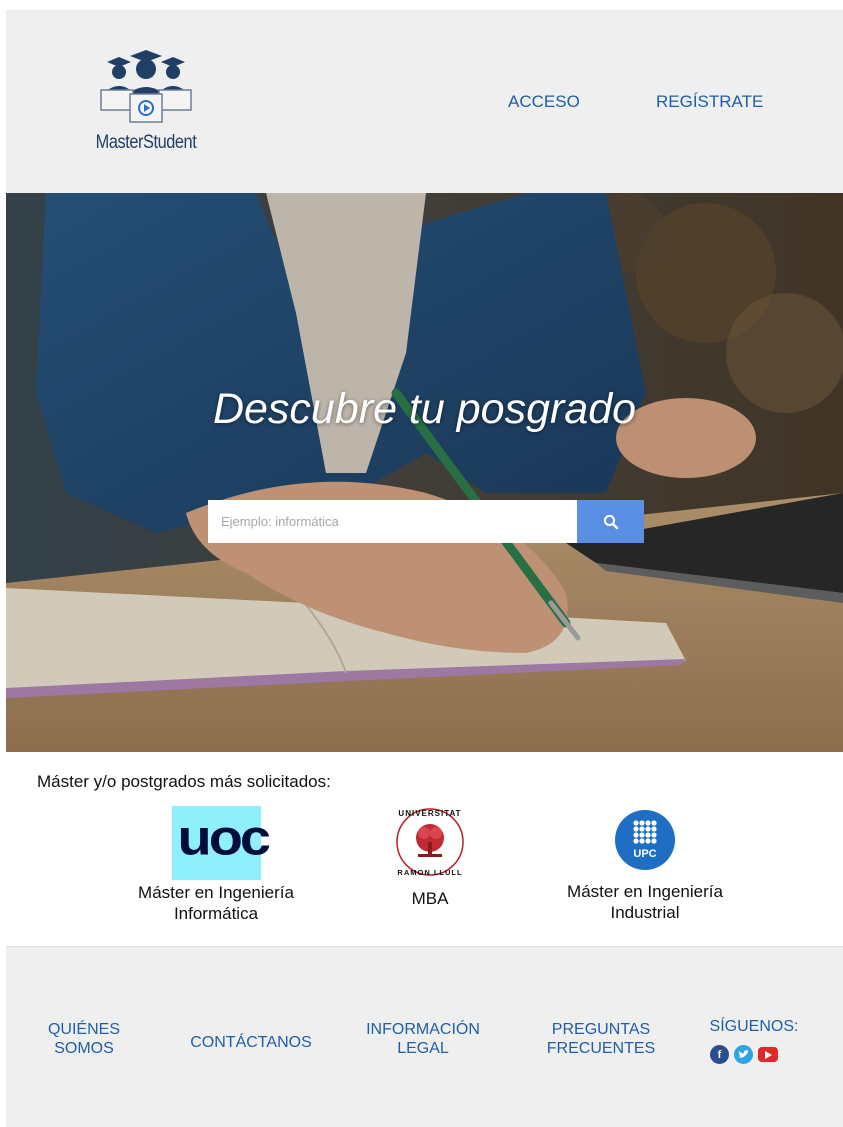  Describe the element at coordinates (644, 854) in the screenshot. I see `svg-text: UPC` at that location.